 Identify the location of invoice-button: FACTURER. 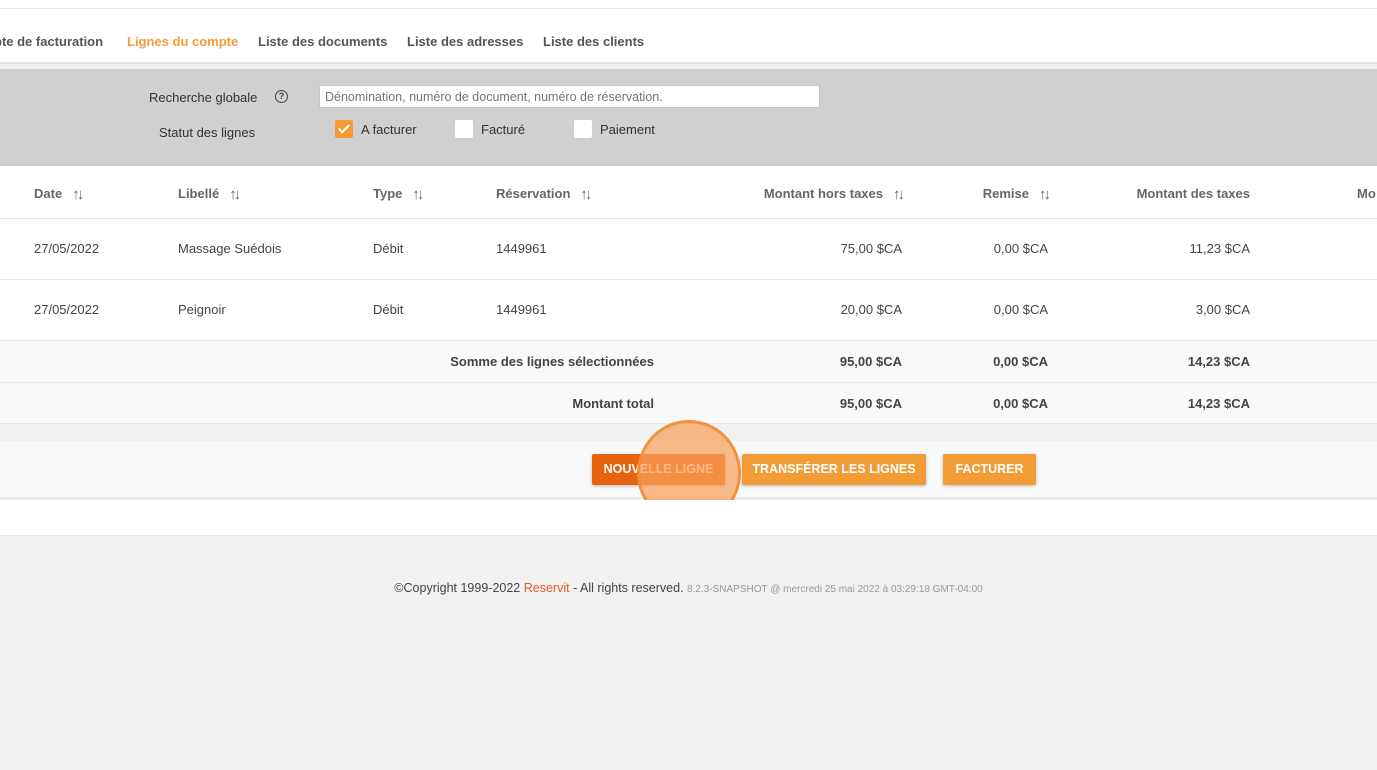
(989, 469).